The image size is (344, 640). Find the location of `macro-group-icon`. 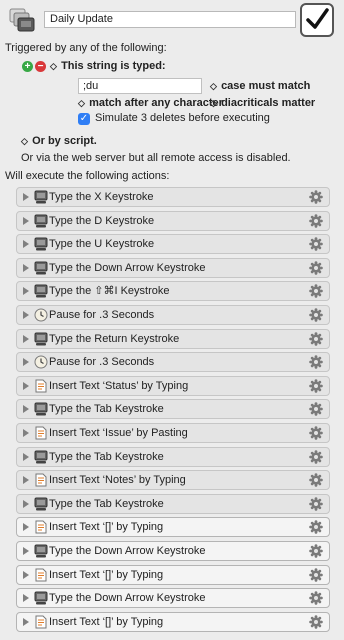

macro-group-icon is located at coordinates (22, 20).